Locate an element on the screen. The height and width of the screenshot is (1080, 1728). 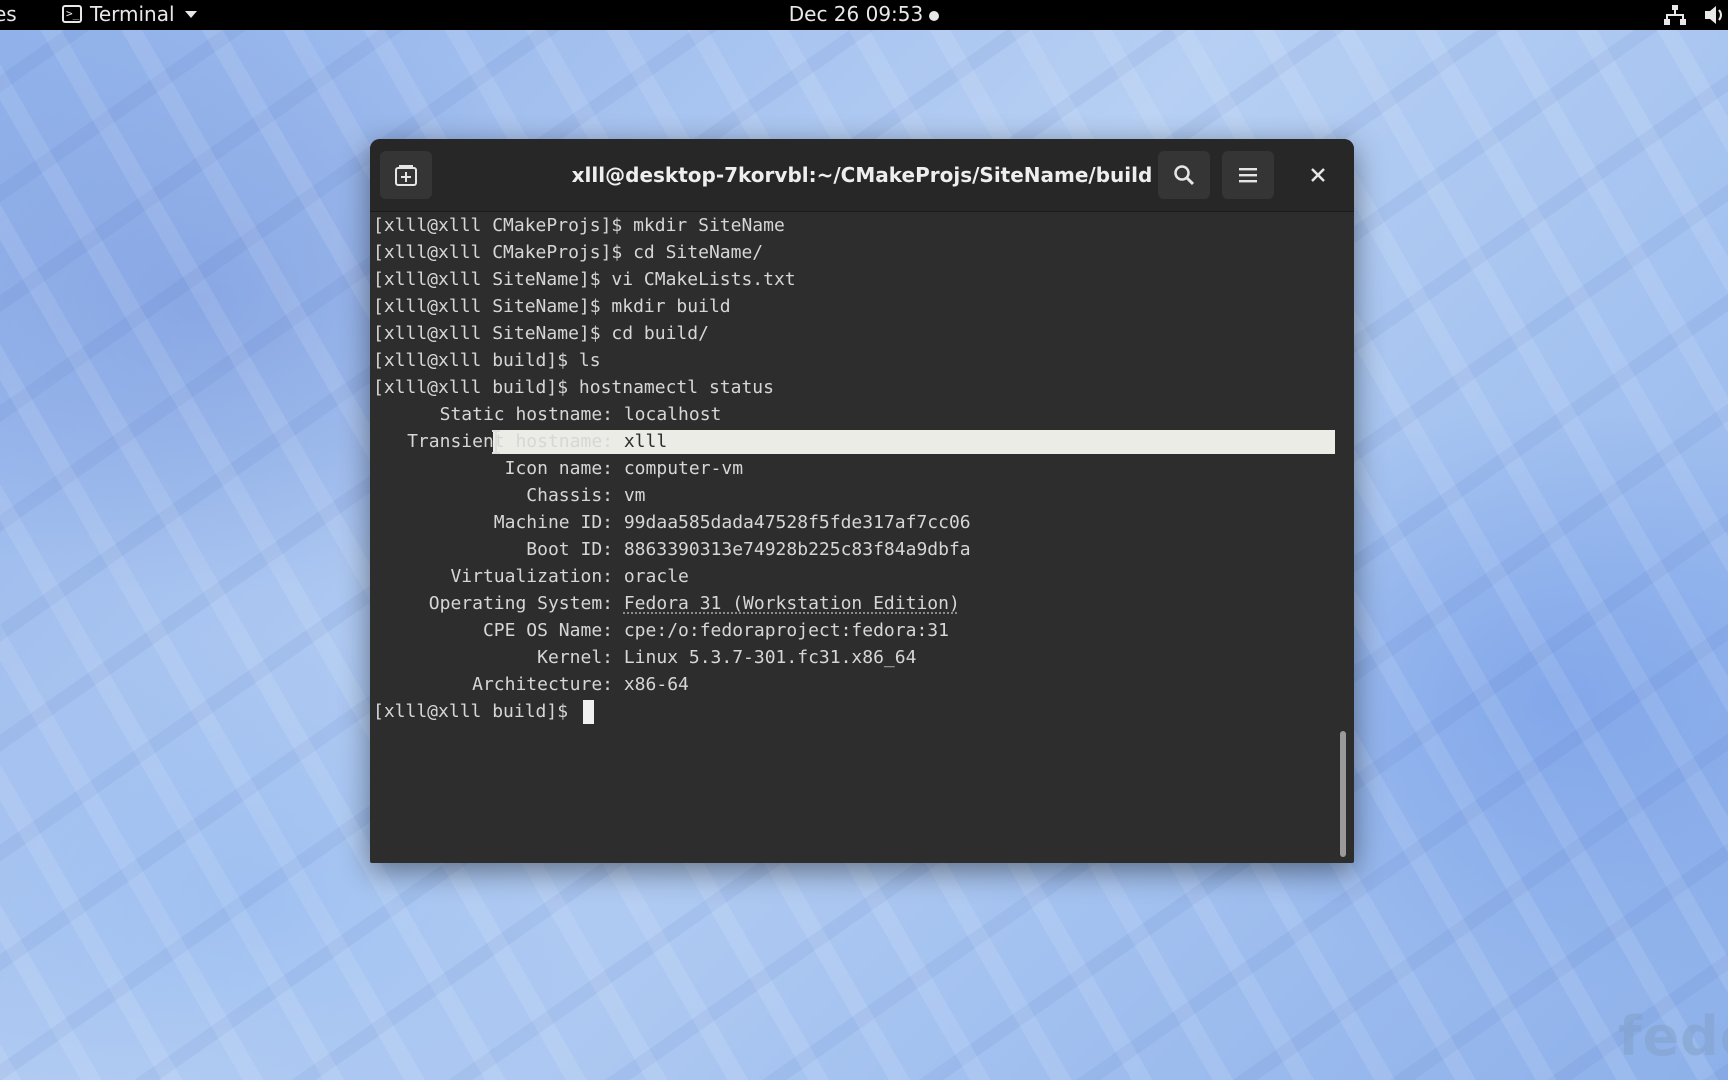
menu-button is located at coordinates (1248, 175).